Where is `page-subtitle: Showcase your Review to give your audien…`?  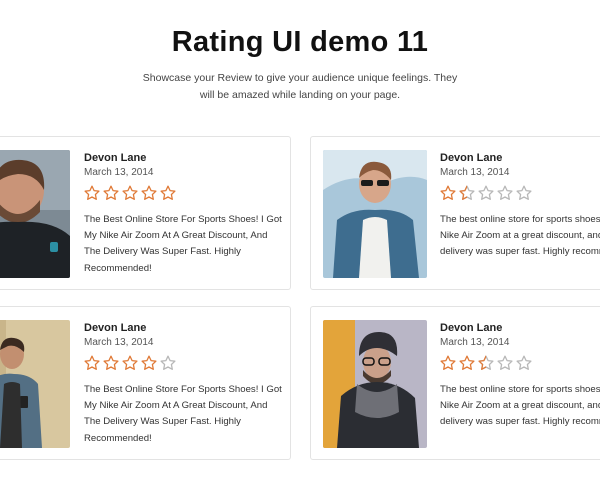
page-subtitle: Showcase your Review to give your audien… is located at coordinates (300, 86).